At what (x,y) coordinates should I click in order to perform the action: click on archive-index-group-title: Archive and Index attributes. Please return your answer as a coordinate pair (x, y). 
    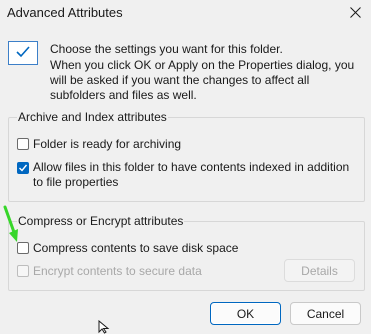
    Looking at the image, I should click on (92, 117).